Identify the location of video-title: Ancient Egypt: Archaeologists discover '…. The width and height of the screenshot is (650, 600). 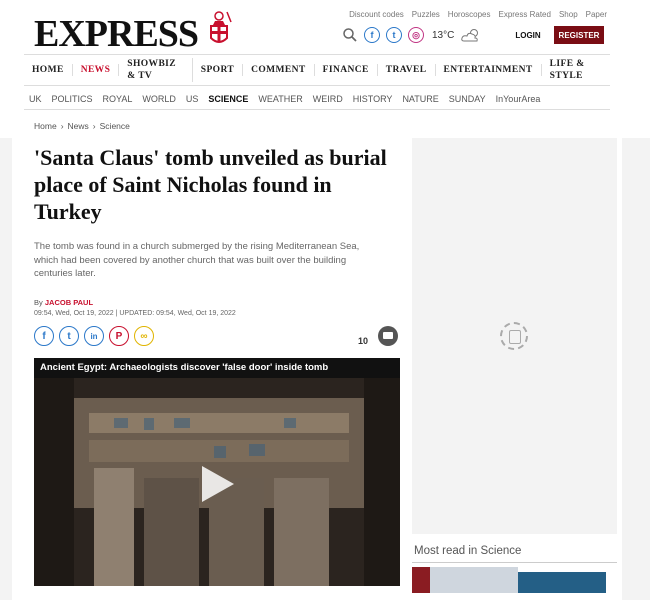
(217, 368).